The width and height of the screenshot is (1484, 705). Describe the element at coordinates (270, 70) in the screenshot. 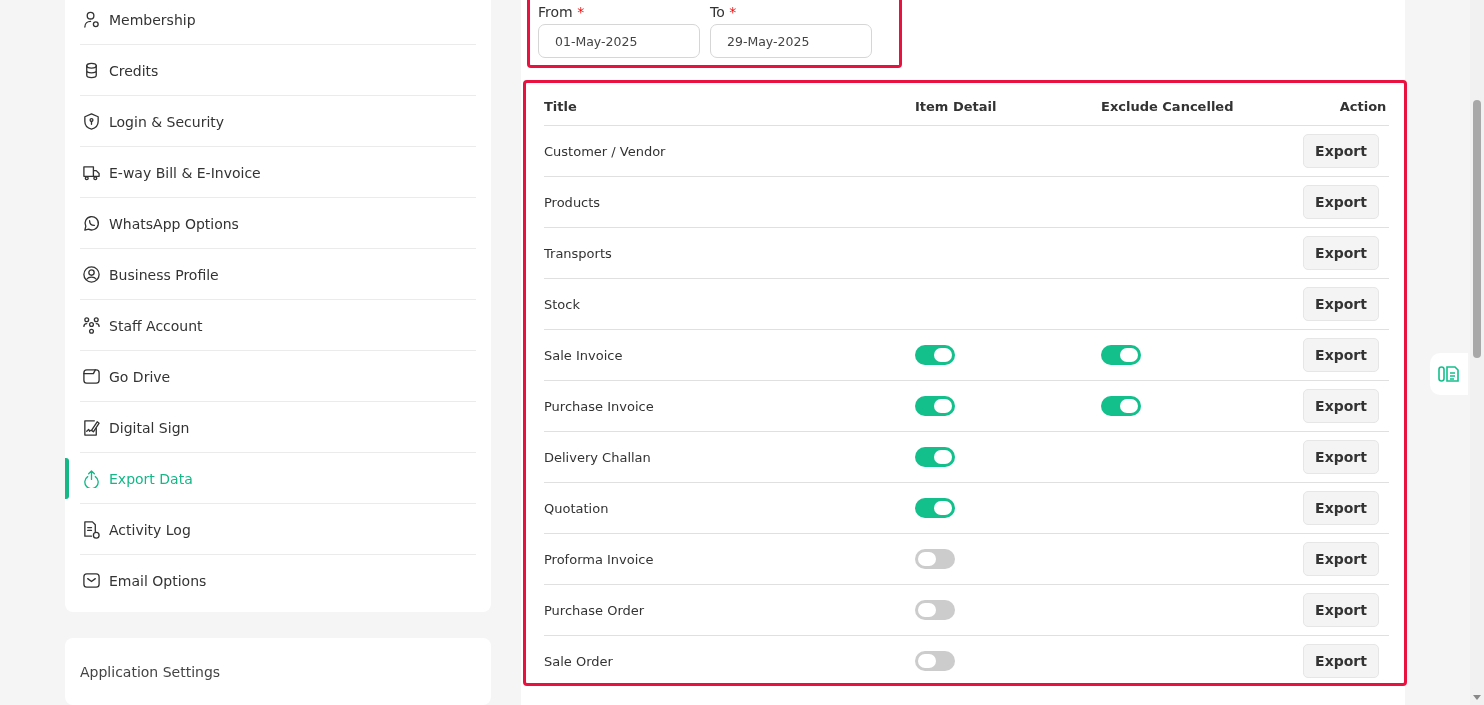

I see `sidebar-item: Credits` at that location.